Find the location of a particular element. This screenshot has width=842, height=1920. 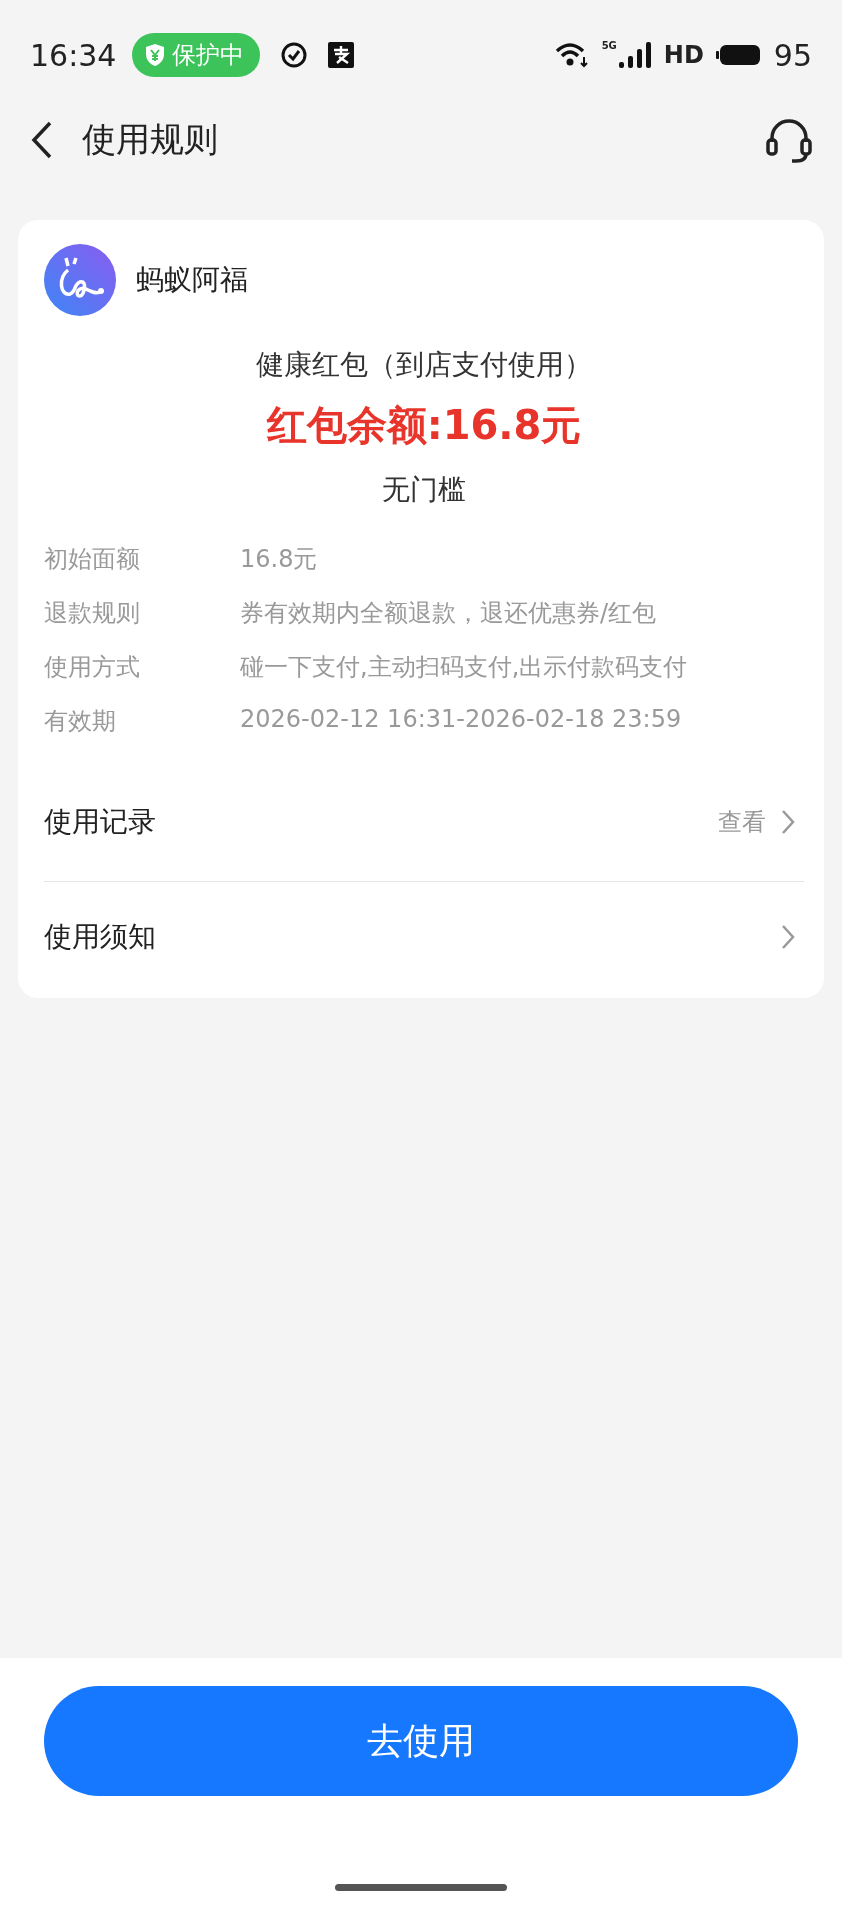

status-time: 16:34 is located at coordinates (73, 55).